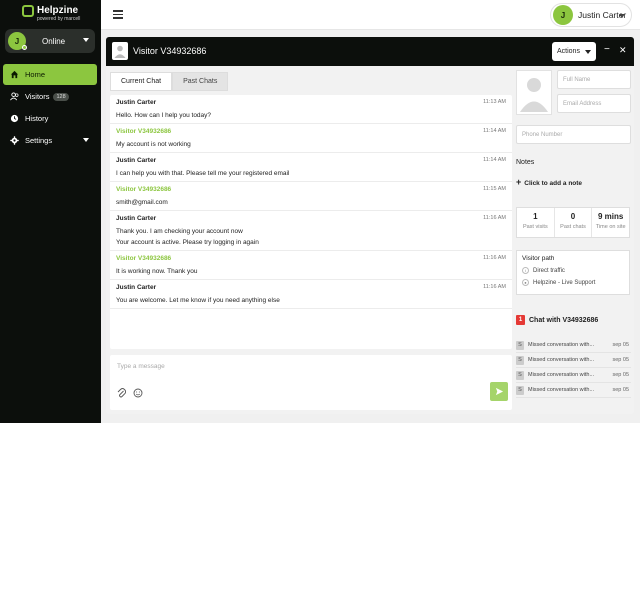 Image resolution: width=640 pixels, height=592 pixels. What do you see at coordinates (536, 222) in the screenshot?
I see `stat-item: 1 Past visits` at bounding box center [536, 222].